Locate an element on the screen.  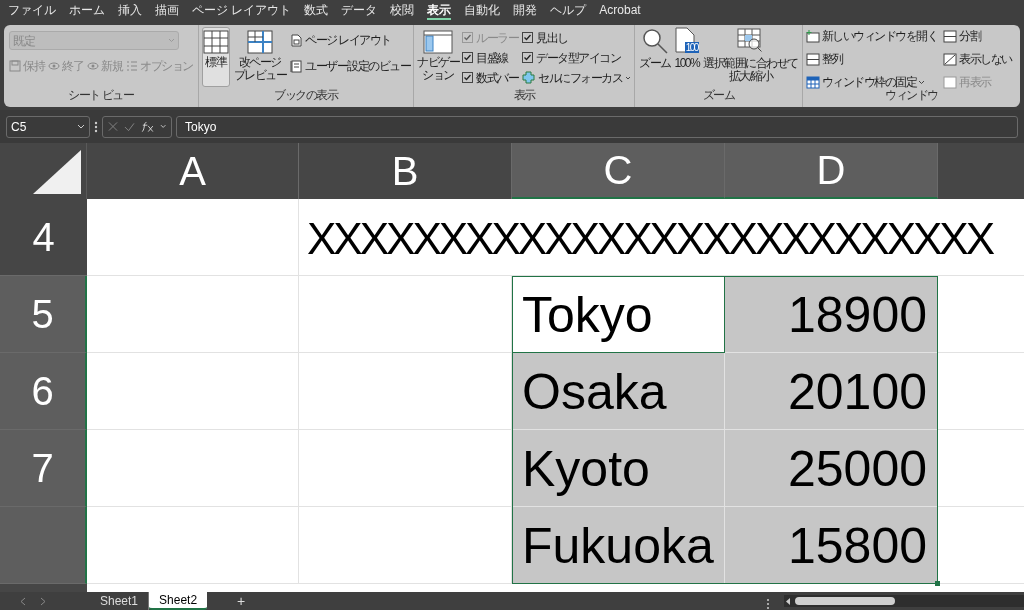
freeze-panes-icon is located at coordinates (812, 82).